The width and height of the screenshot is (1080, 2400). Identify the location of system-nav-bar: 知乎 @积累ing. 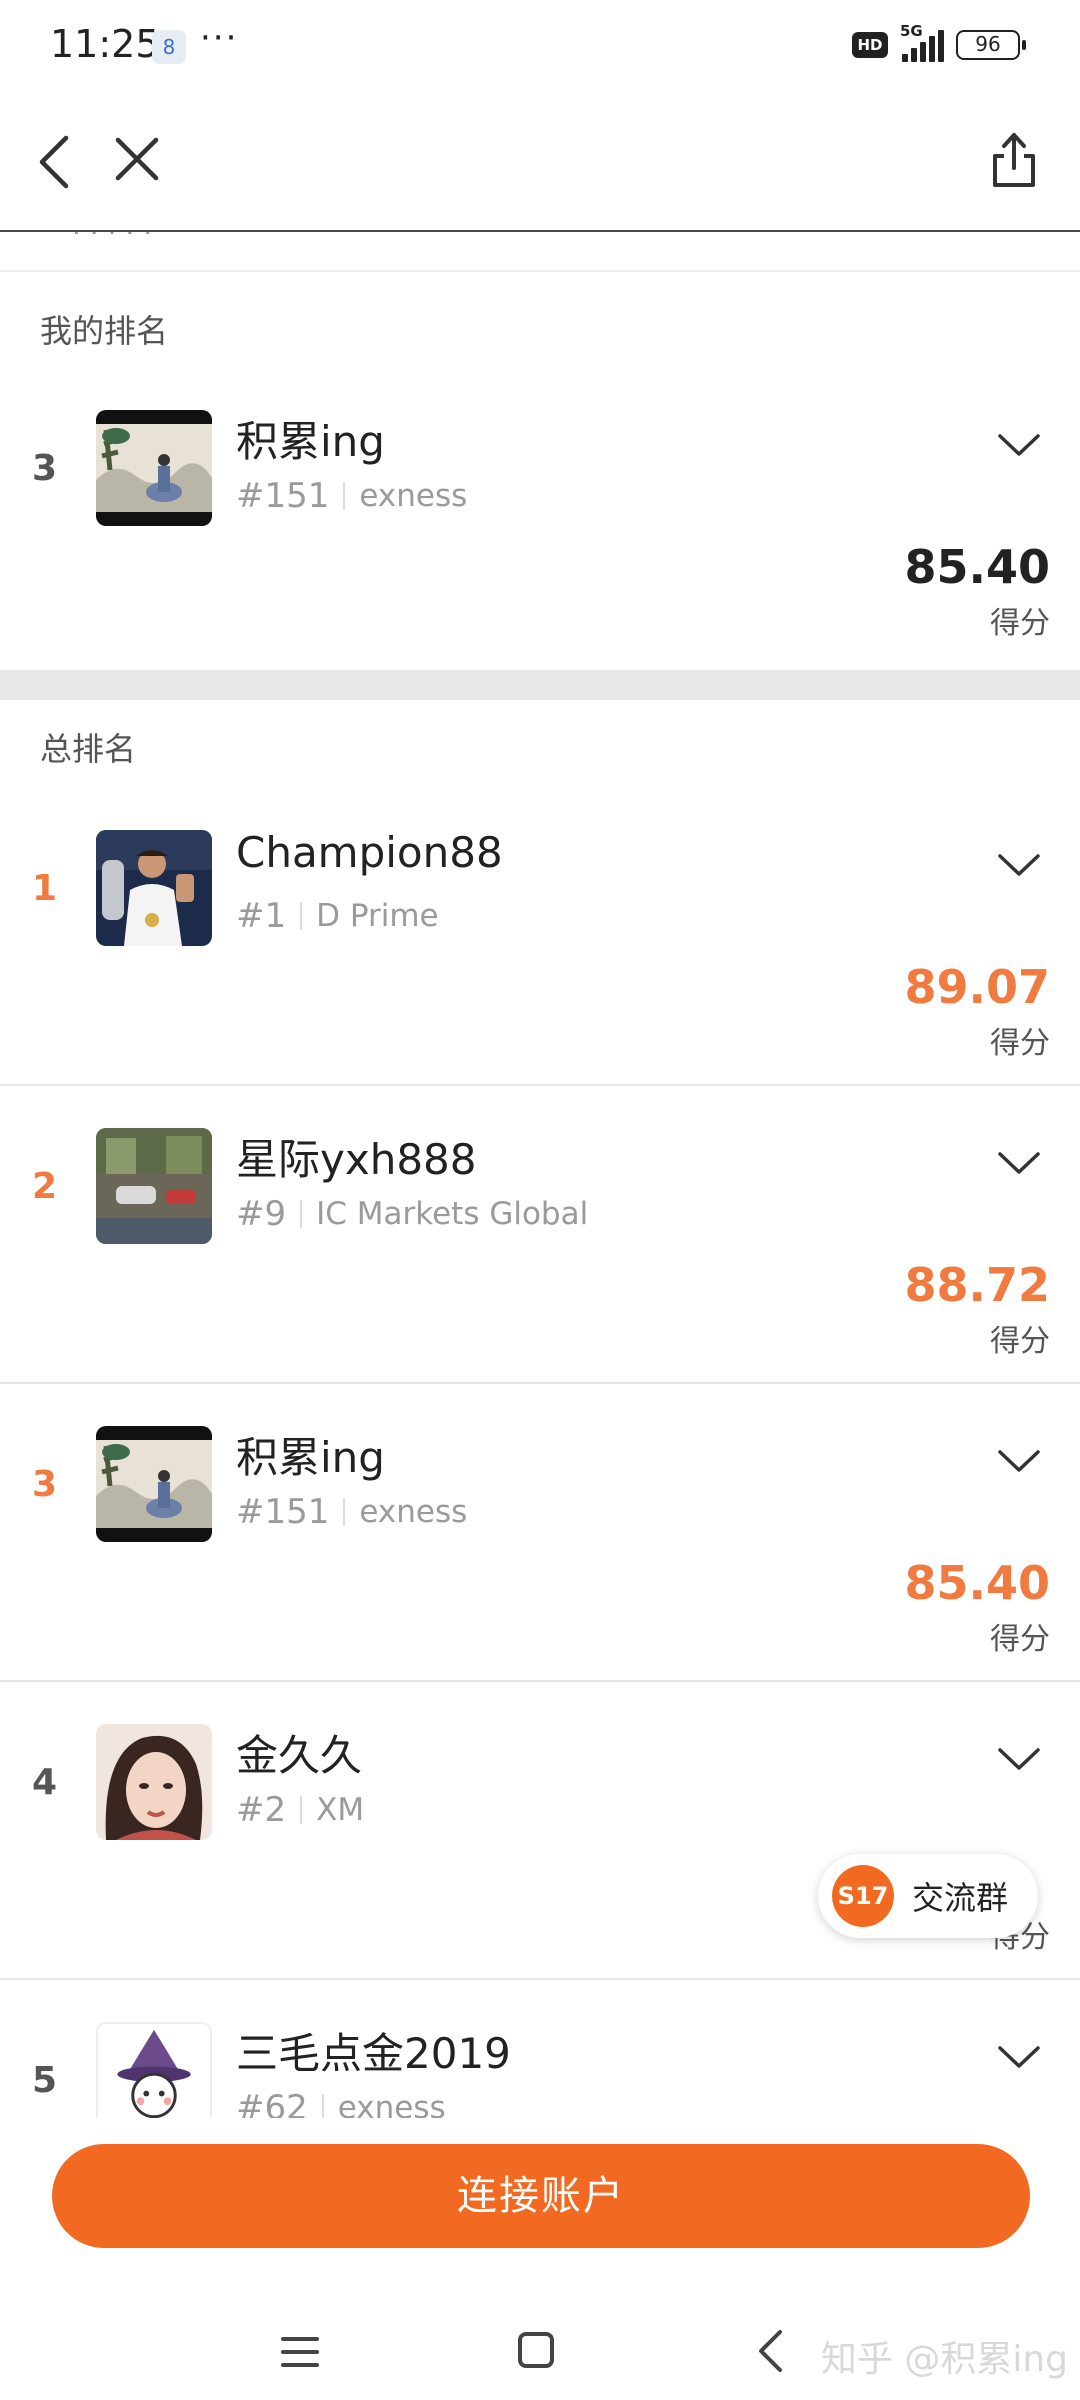
(540, 2353).